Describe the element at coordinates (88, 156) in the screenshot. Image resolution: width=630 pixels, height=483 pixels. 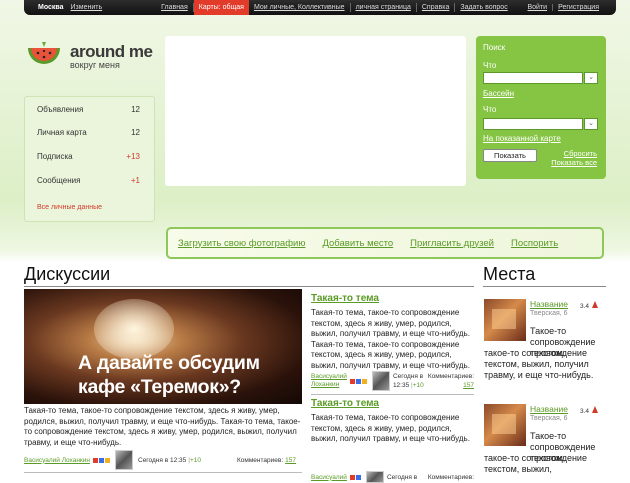
I see `menu-item-subscription: Подписка +13` at that location.